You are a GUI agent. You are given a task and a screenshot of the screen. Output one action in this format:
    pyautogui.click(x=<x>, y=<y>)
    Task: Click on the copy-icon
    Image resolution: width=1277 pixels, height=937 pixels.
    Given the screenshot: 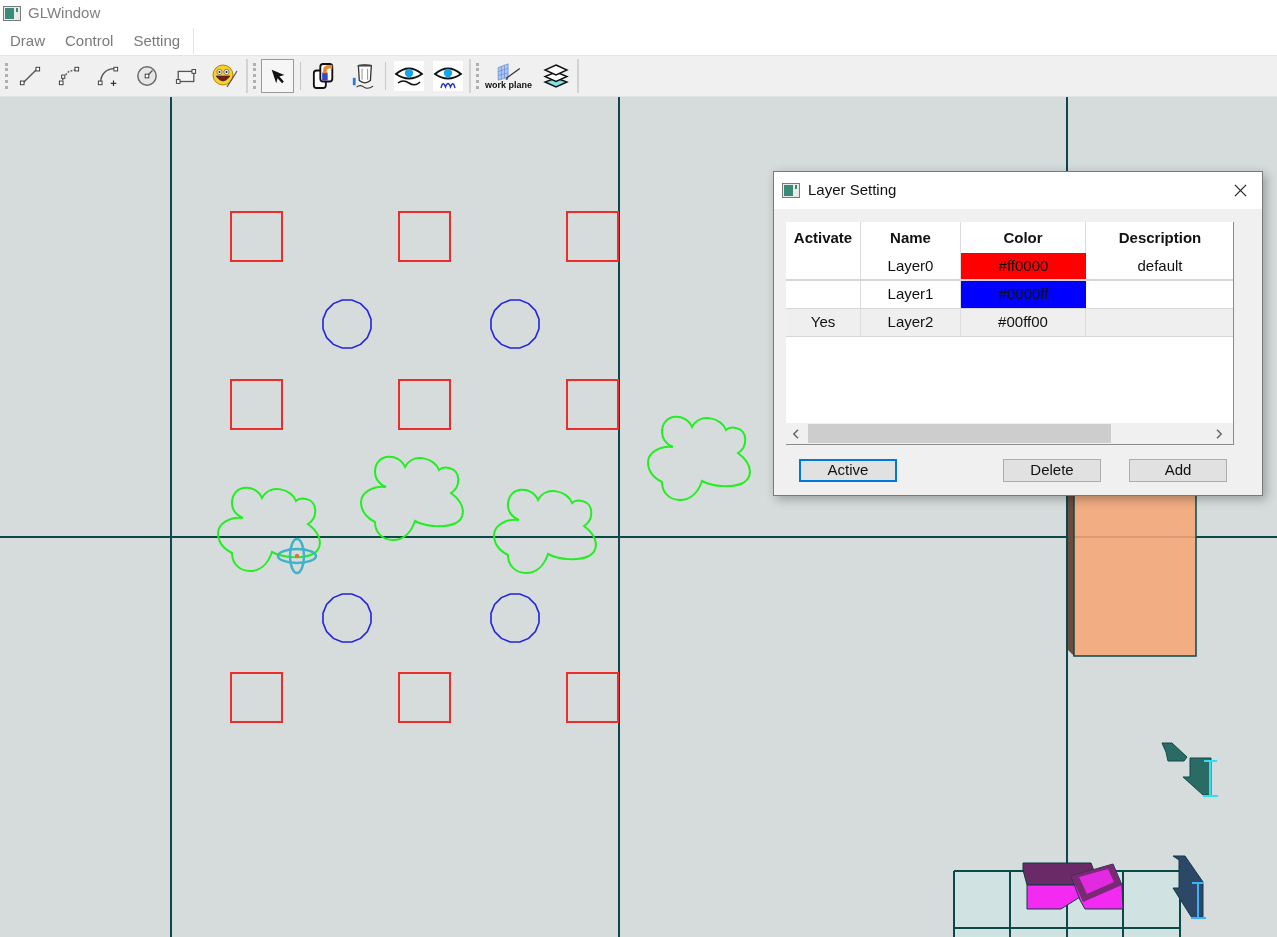 What is the action you would take?
    pyautogui.click(x=323, y=76)
    